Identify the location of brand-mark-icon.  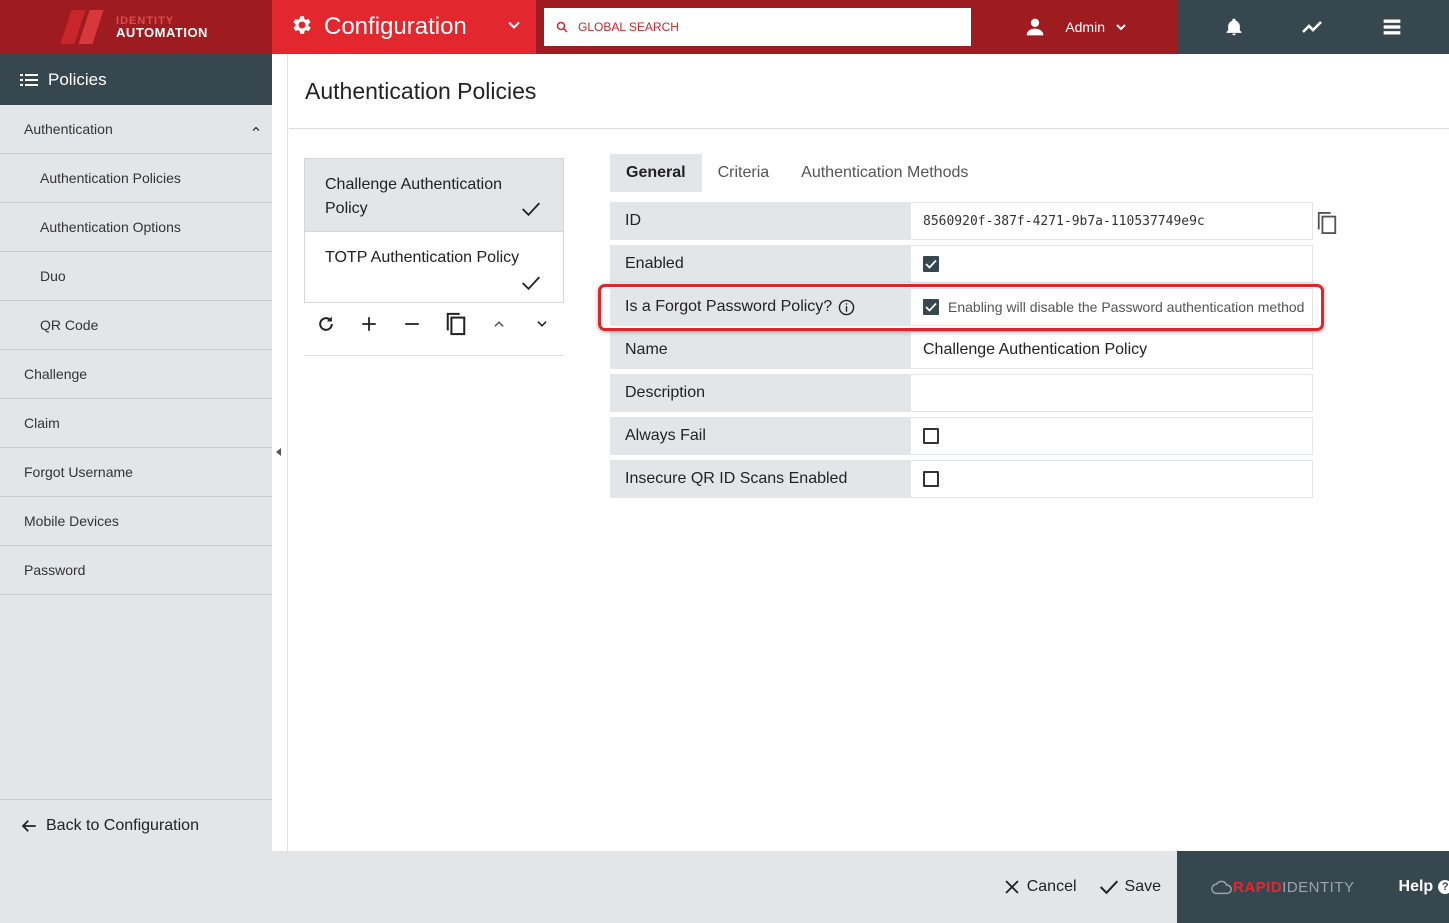
(84, 27).